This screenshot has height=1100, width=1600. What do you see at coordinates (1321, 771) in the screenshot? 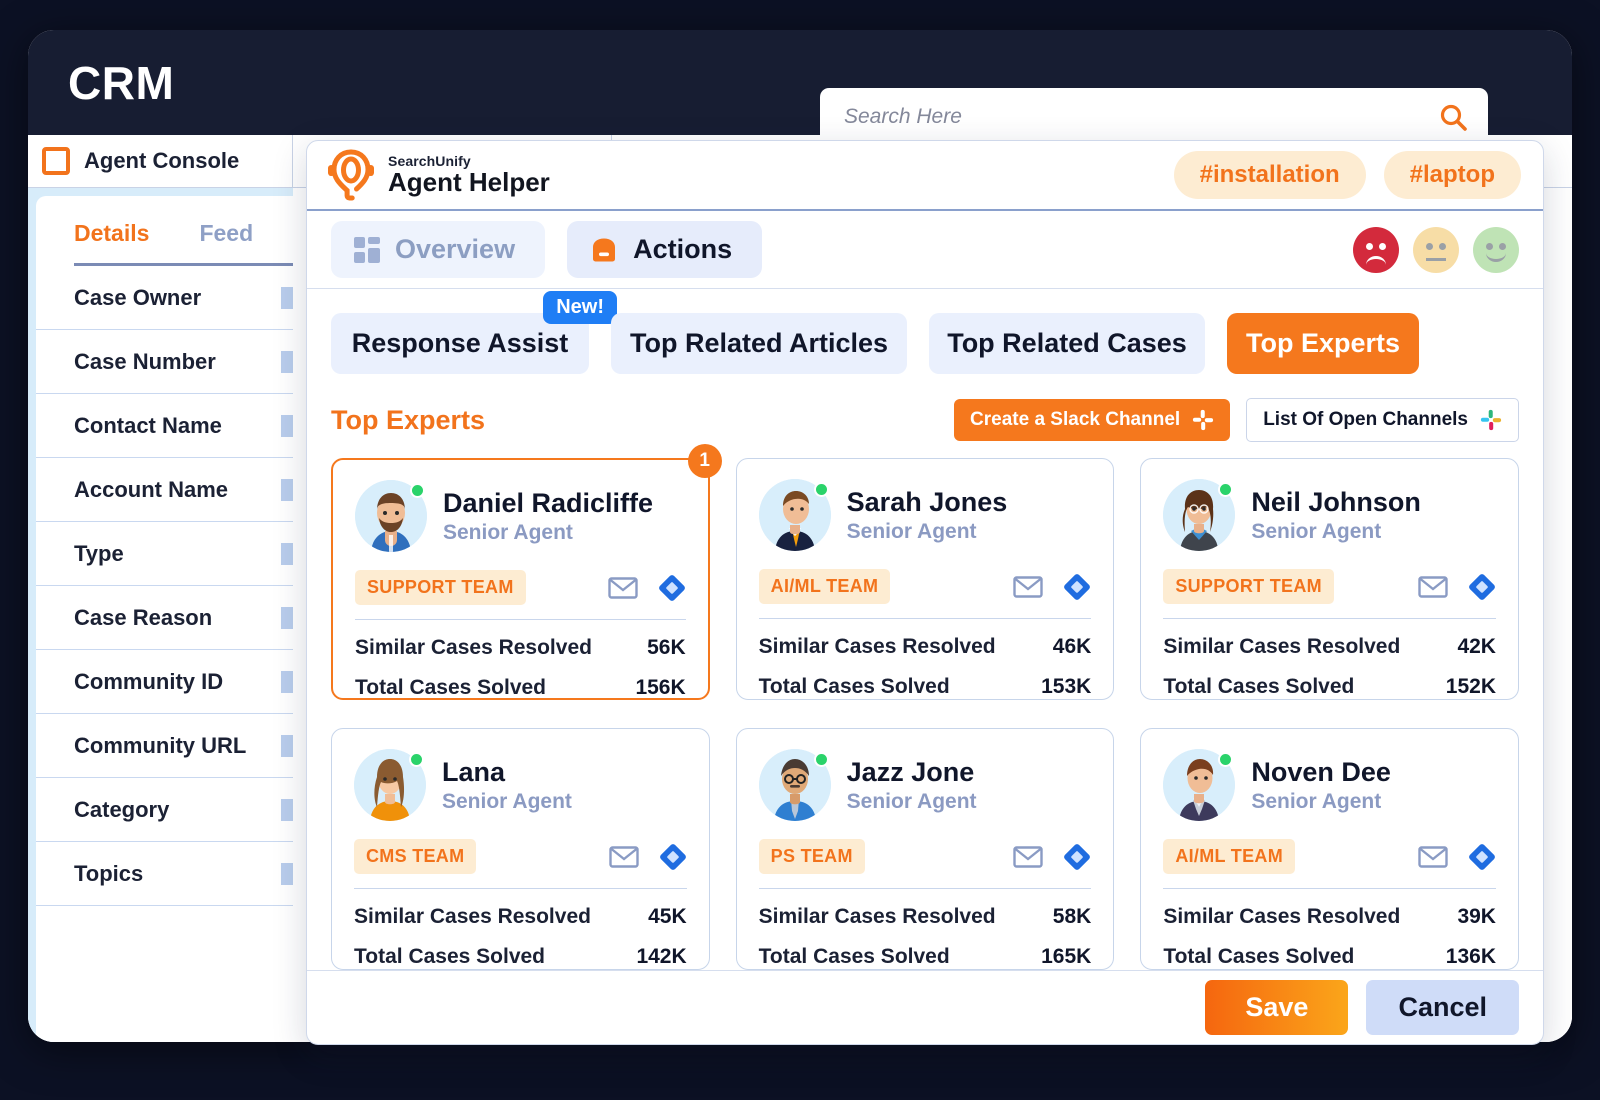
I see `expert-name: Noven Dee` at bounding box center [1321, 771].